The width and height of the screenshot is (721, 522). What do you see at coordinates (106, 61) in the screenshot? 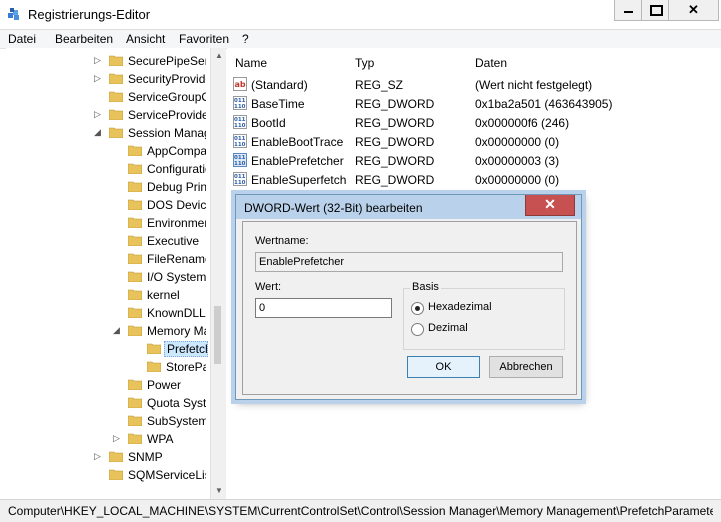
I see `tree-item-securepipeservers: ▷ SecurePipeServers` at bounding box center [106, 61].